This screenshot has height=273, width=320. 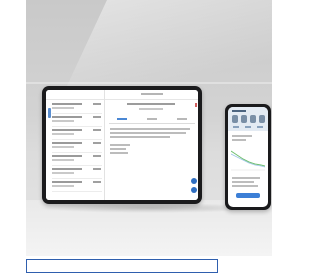 I want to click on wall-edge, so click(x=149, y=83).